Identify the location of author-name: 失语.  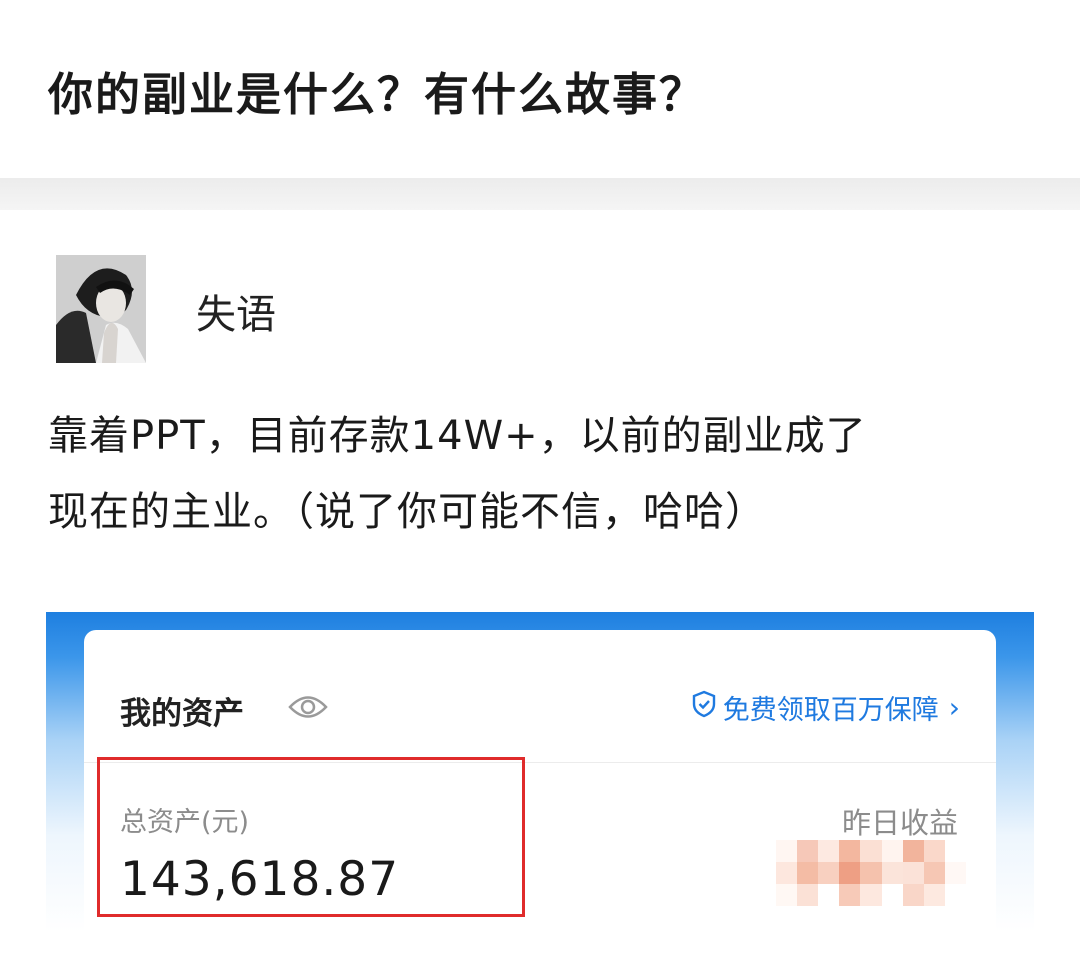
(236, 311).